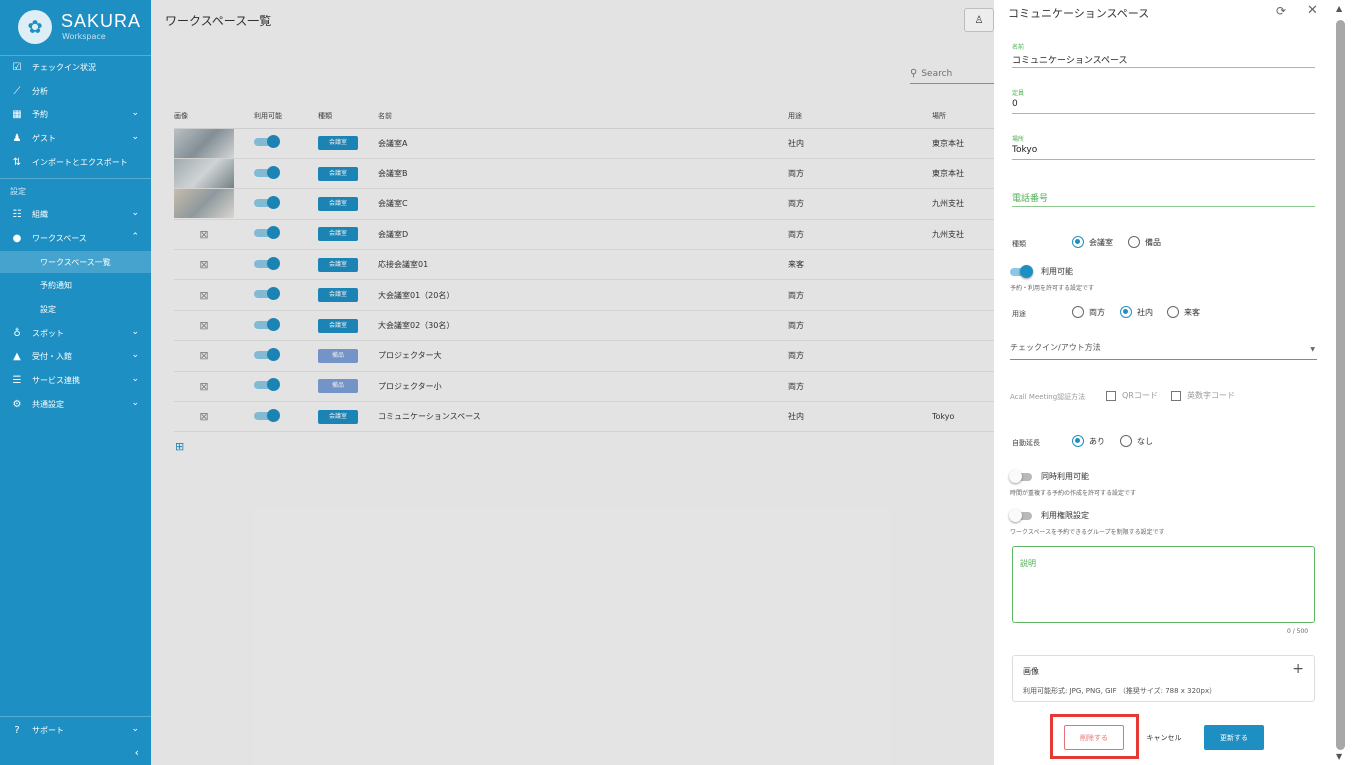 Image resolution: width=1361 pixels, height=765 pixels. Describe the element at coordinates (75, 333) in the screenshot. I see `nav-spot: ♁ スポット ⌄` at that location.